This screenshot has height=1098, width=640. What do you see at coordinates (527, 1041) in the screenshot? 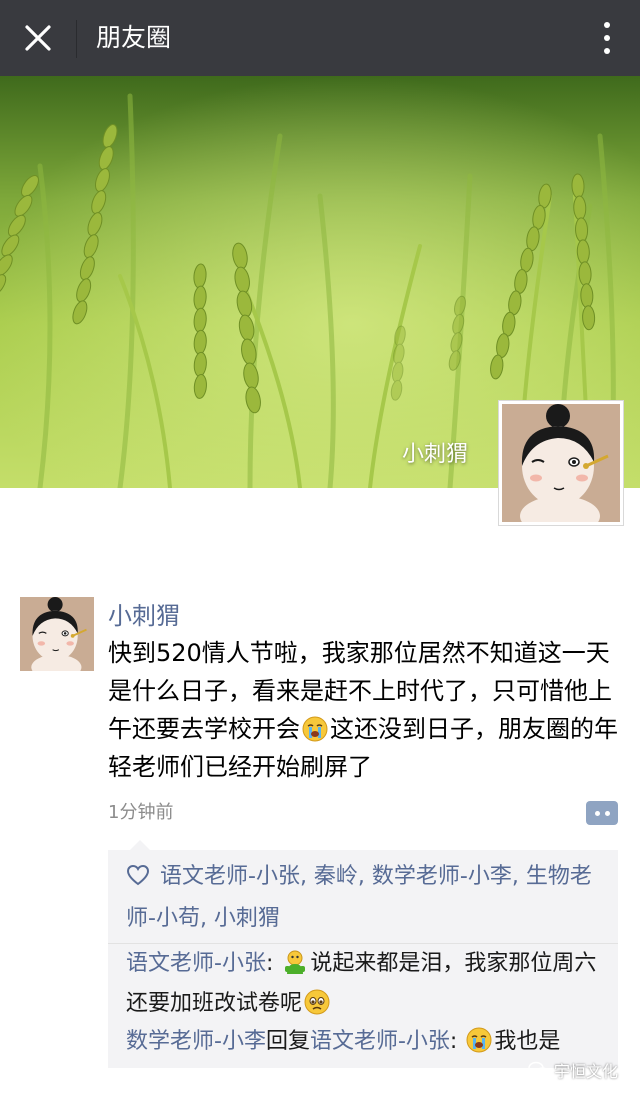
I see `comment-text: 我也是` at bounding box center [527, 1041].